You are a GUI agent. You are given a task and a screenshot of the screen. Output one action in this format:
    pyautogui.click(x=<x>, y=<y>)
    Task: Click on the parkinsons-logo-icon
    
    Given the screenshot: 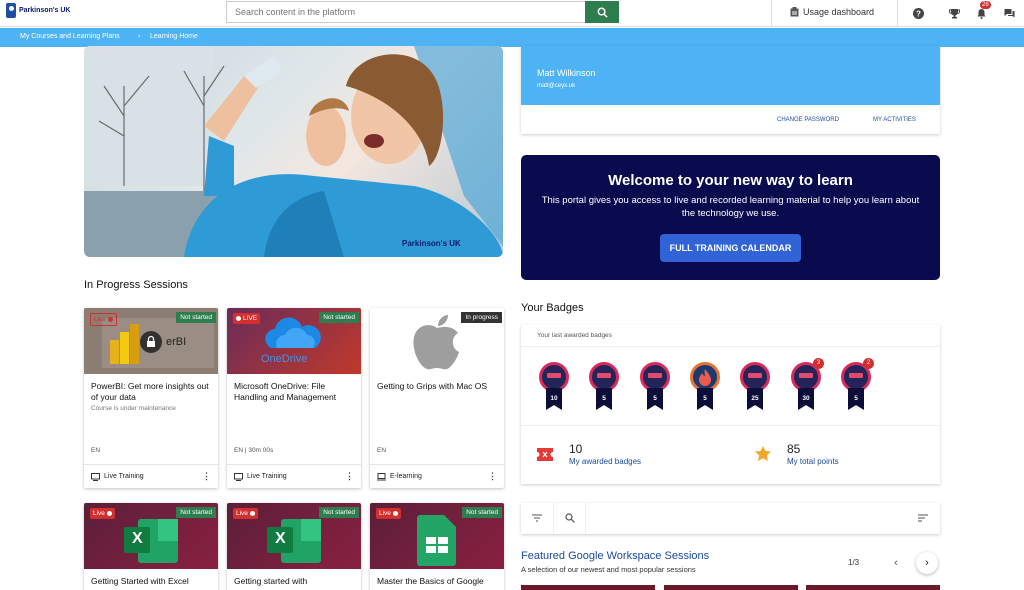 What is the action you would take?
    pyautogui.click(x=11, y=10)
    